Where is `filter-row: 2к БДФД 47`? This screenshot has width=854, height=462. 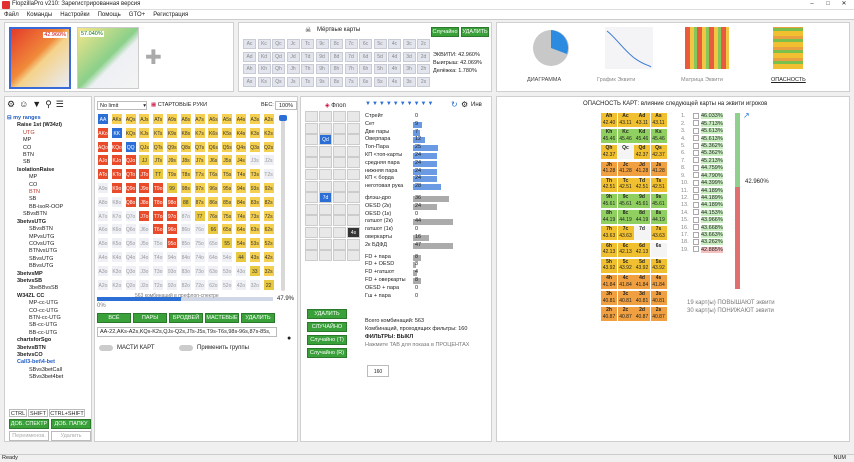 filter-row: 2к БДФД 47 is located at coordinates (426, 246).